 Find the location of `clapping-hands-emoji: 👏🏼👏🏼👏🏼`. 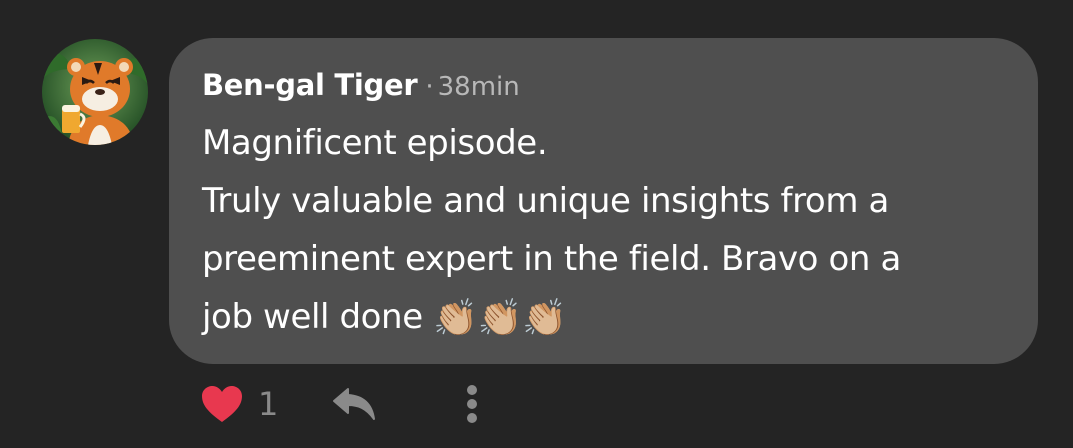

clapping-hands-emoji: 👏🏼👏🏼👏🏼 is located at coordinates (500, 318).